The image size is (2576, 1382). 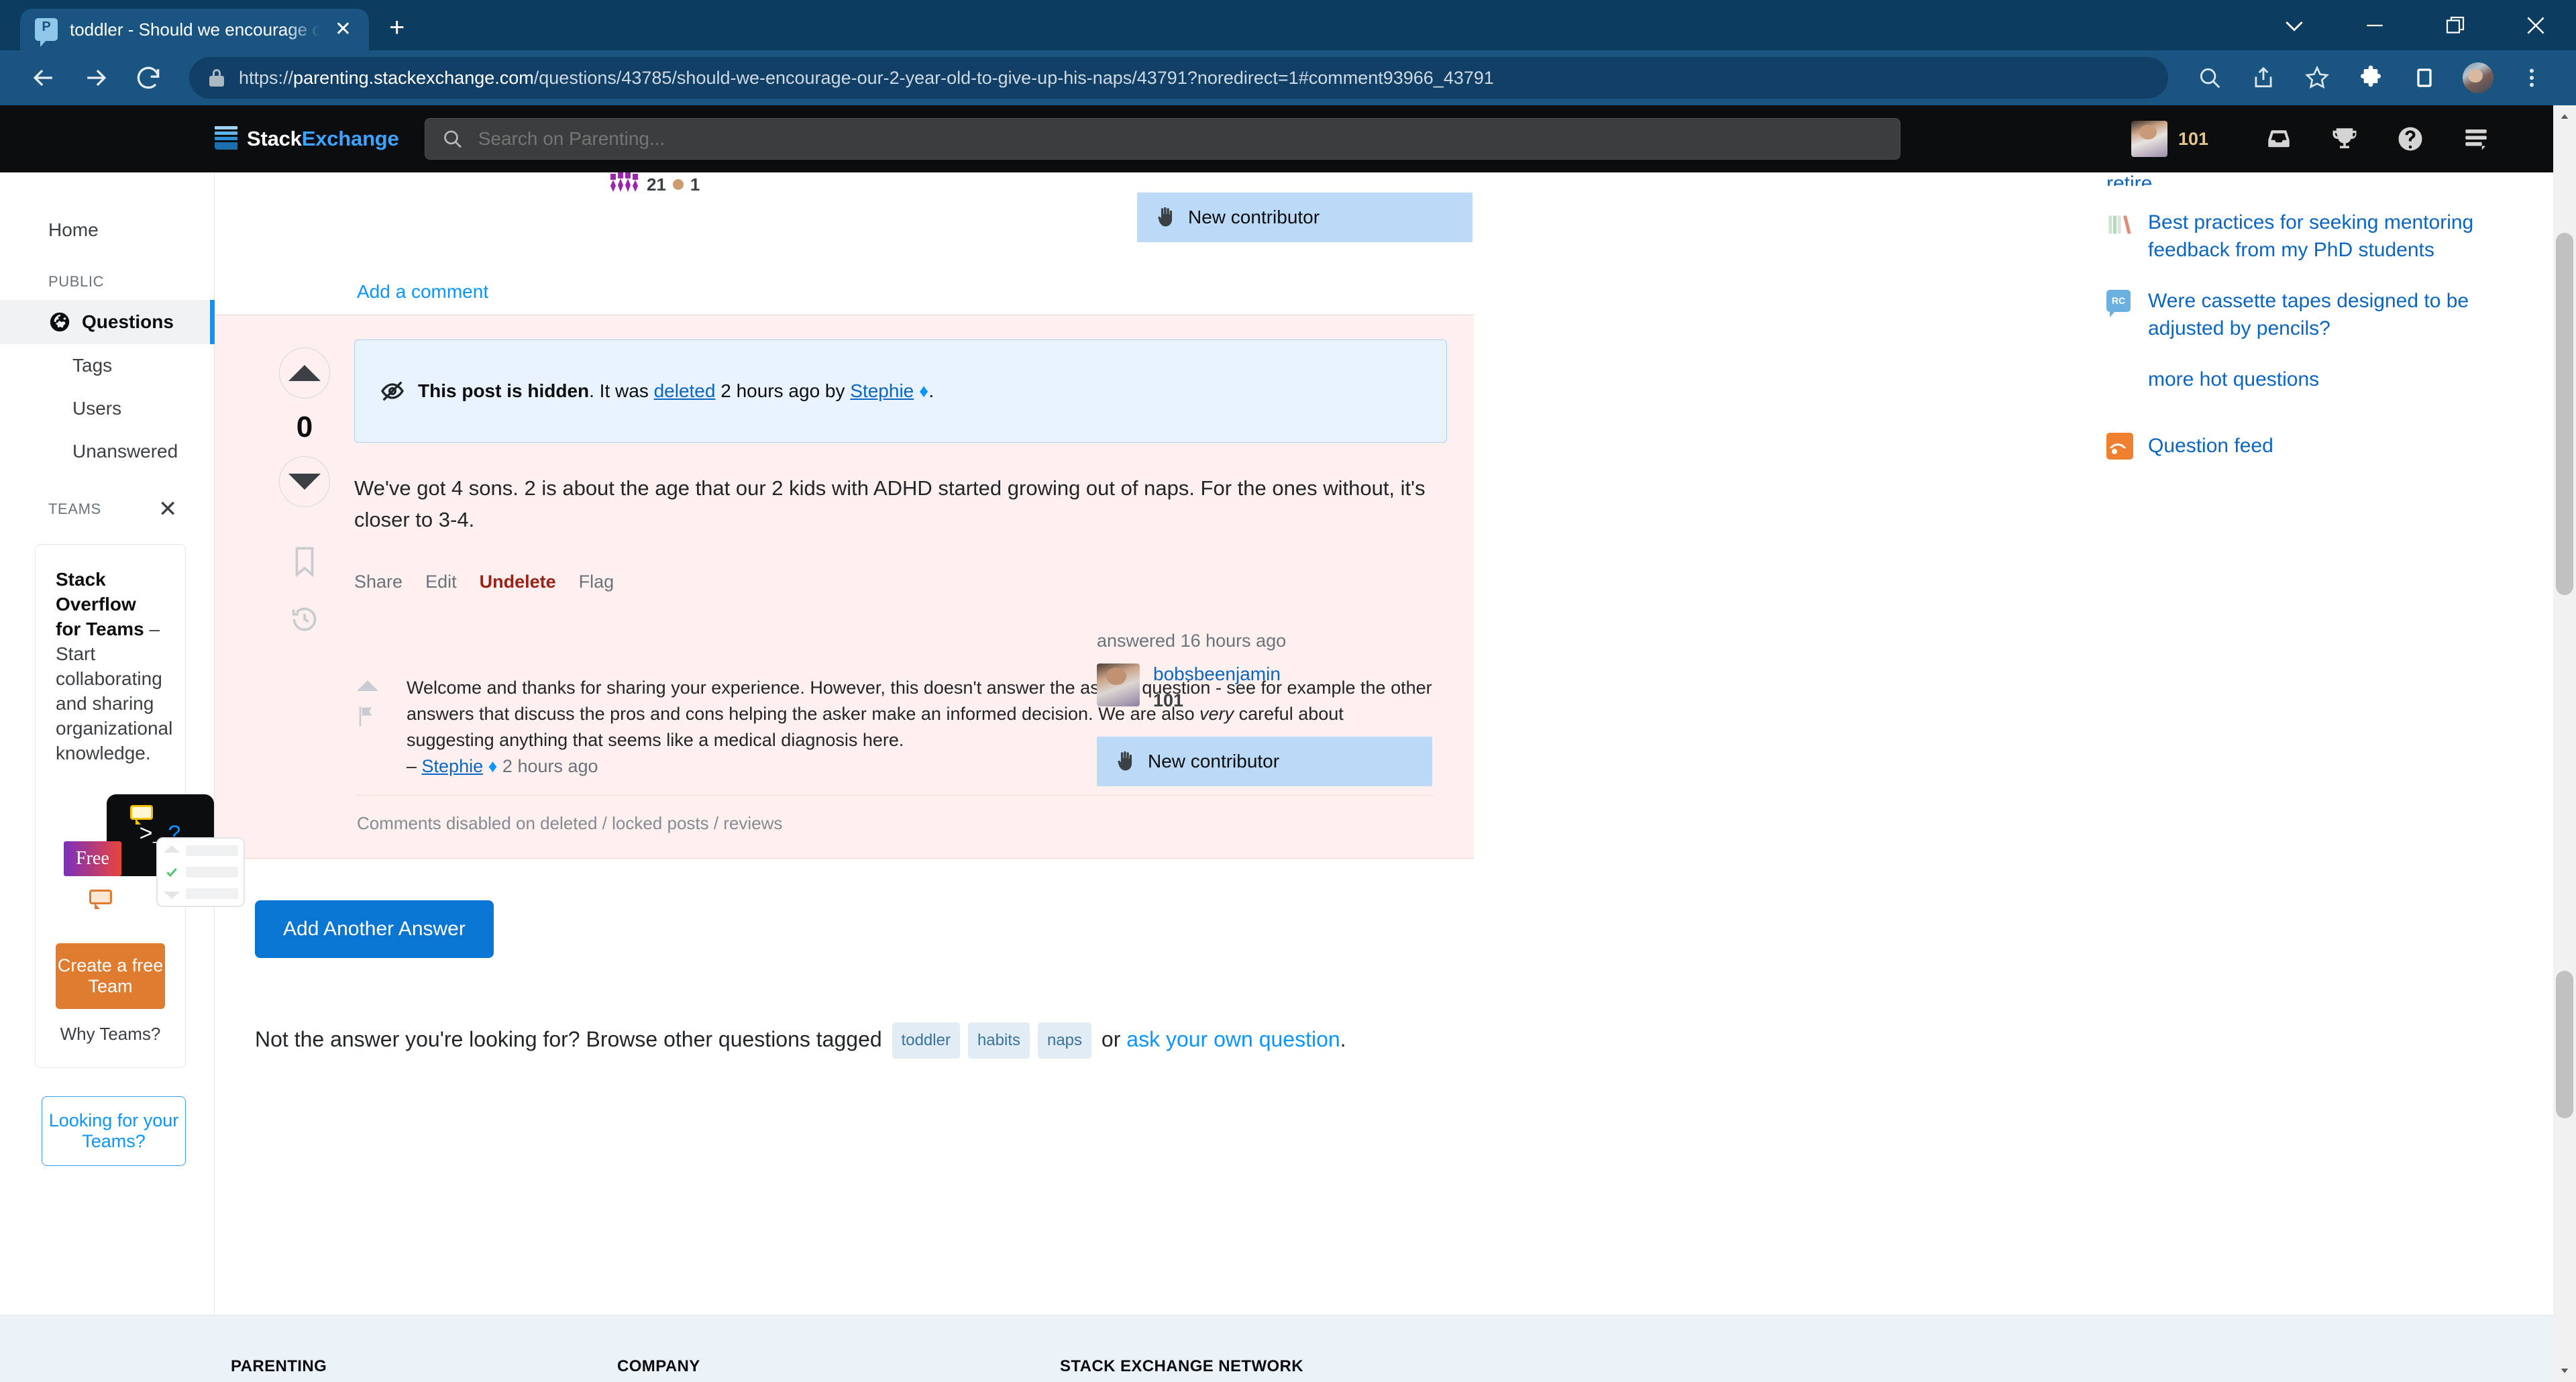 What do you see at coordinates (2564, 116) in the screenshot?
I see `scroll-up-arrow-icon` at bounding box center [2564, 116].